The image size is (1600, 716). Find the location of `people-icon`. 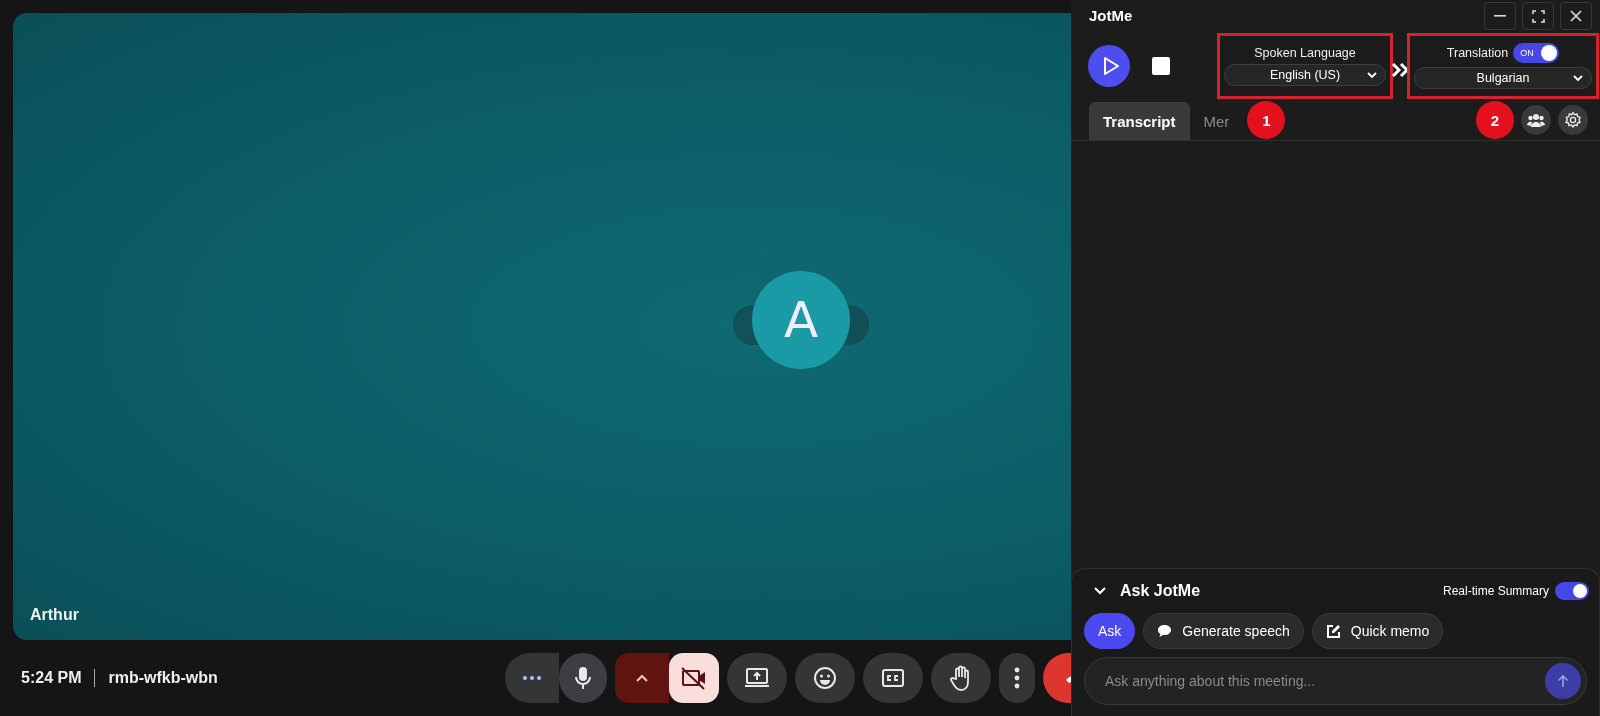

people-icon is located at coordinates (1536, 120).